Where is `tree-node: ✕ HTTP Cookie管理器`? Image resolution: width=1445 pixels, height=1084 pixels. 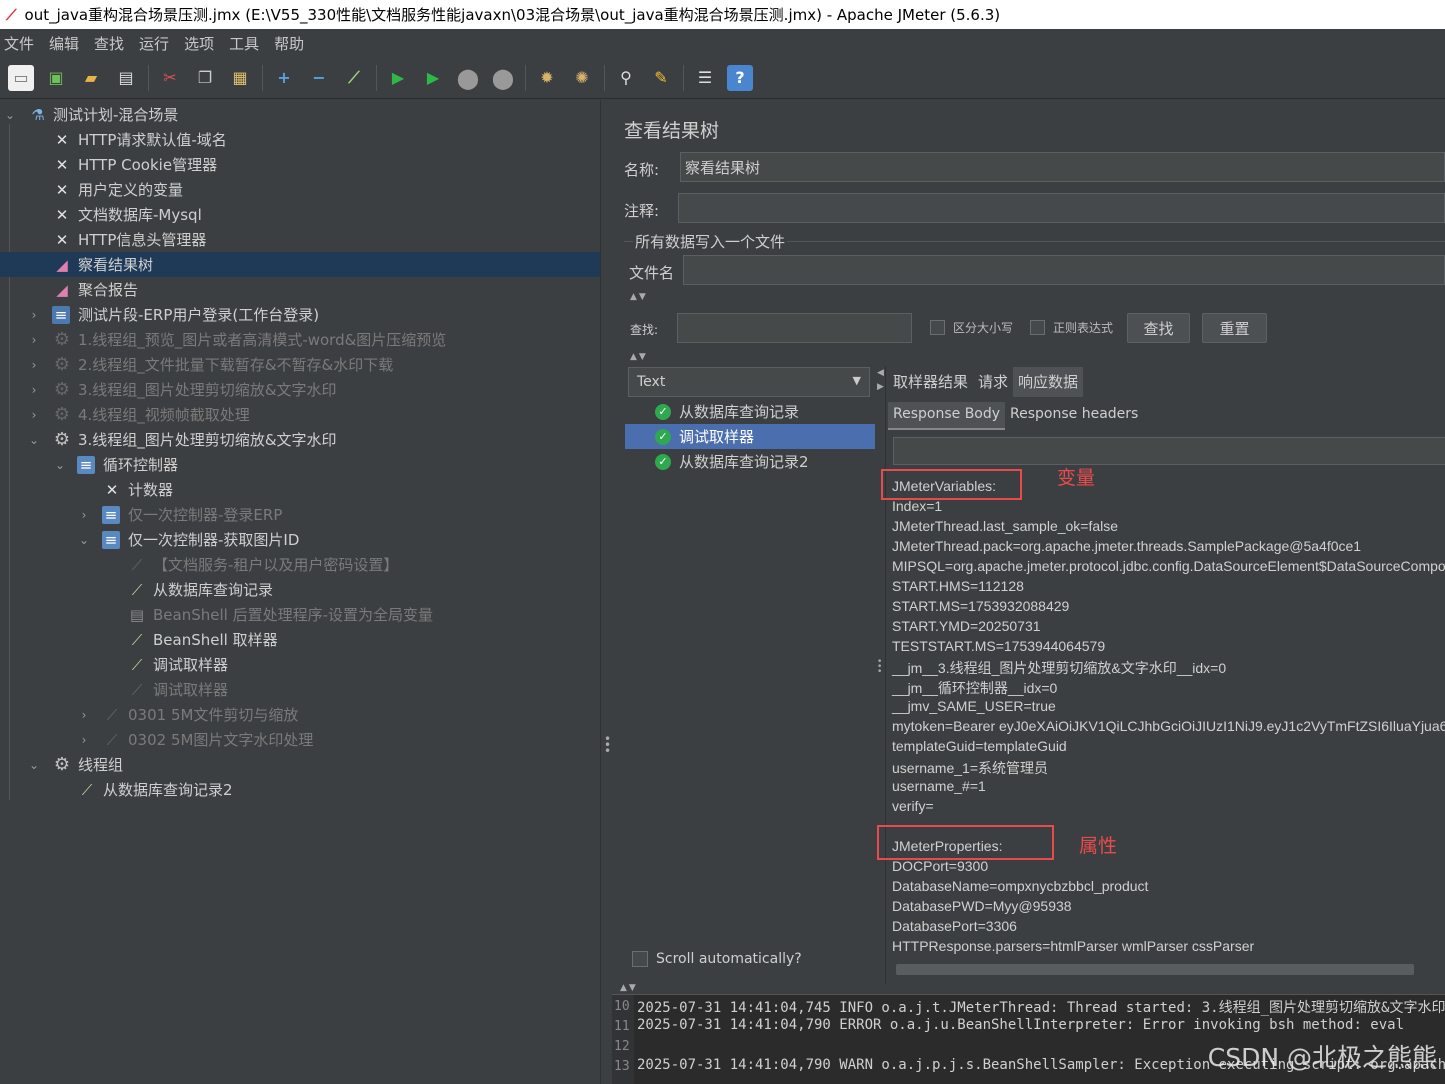 tree-node: ✕ HTTP Cookie管理器 is located at coordinates (300, 164).